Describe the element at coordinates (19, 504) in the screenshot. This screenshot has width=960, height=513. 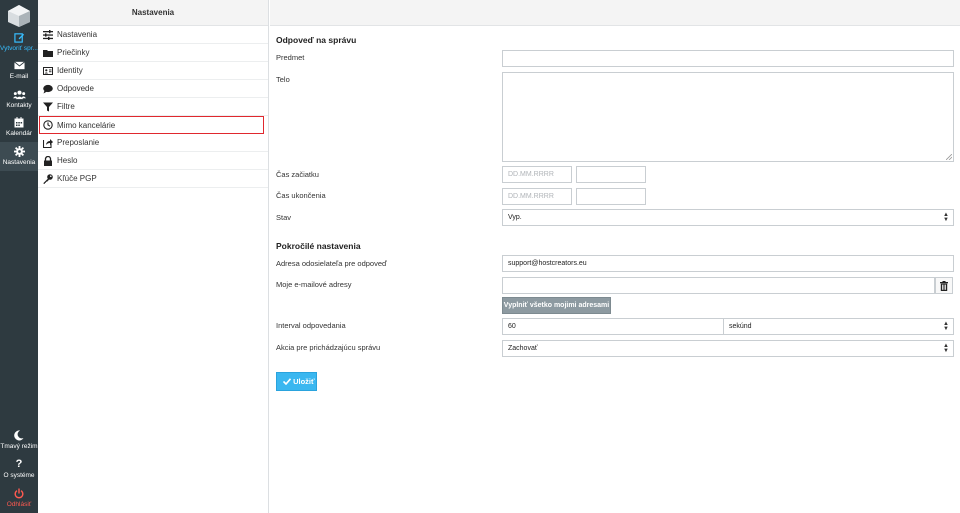
I see `logout-label: Odhlásiť` at that location.